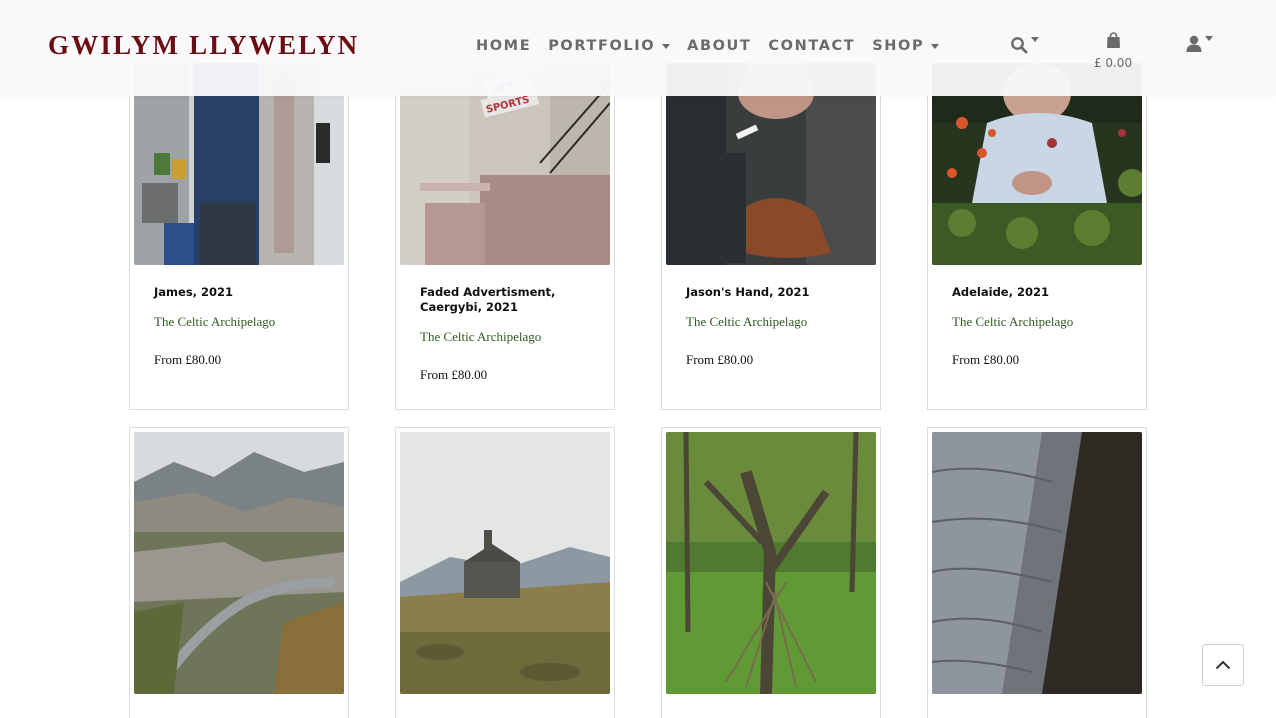 This screenshot has height=718, width=1276. What do you see at coordinates (906, 46) in the screenshot?
I see `nav-shop: SHOP` at bounding box center [906, 46].